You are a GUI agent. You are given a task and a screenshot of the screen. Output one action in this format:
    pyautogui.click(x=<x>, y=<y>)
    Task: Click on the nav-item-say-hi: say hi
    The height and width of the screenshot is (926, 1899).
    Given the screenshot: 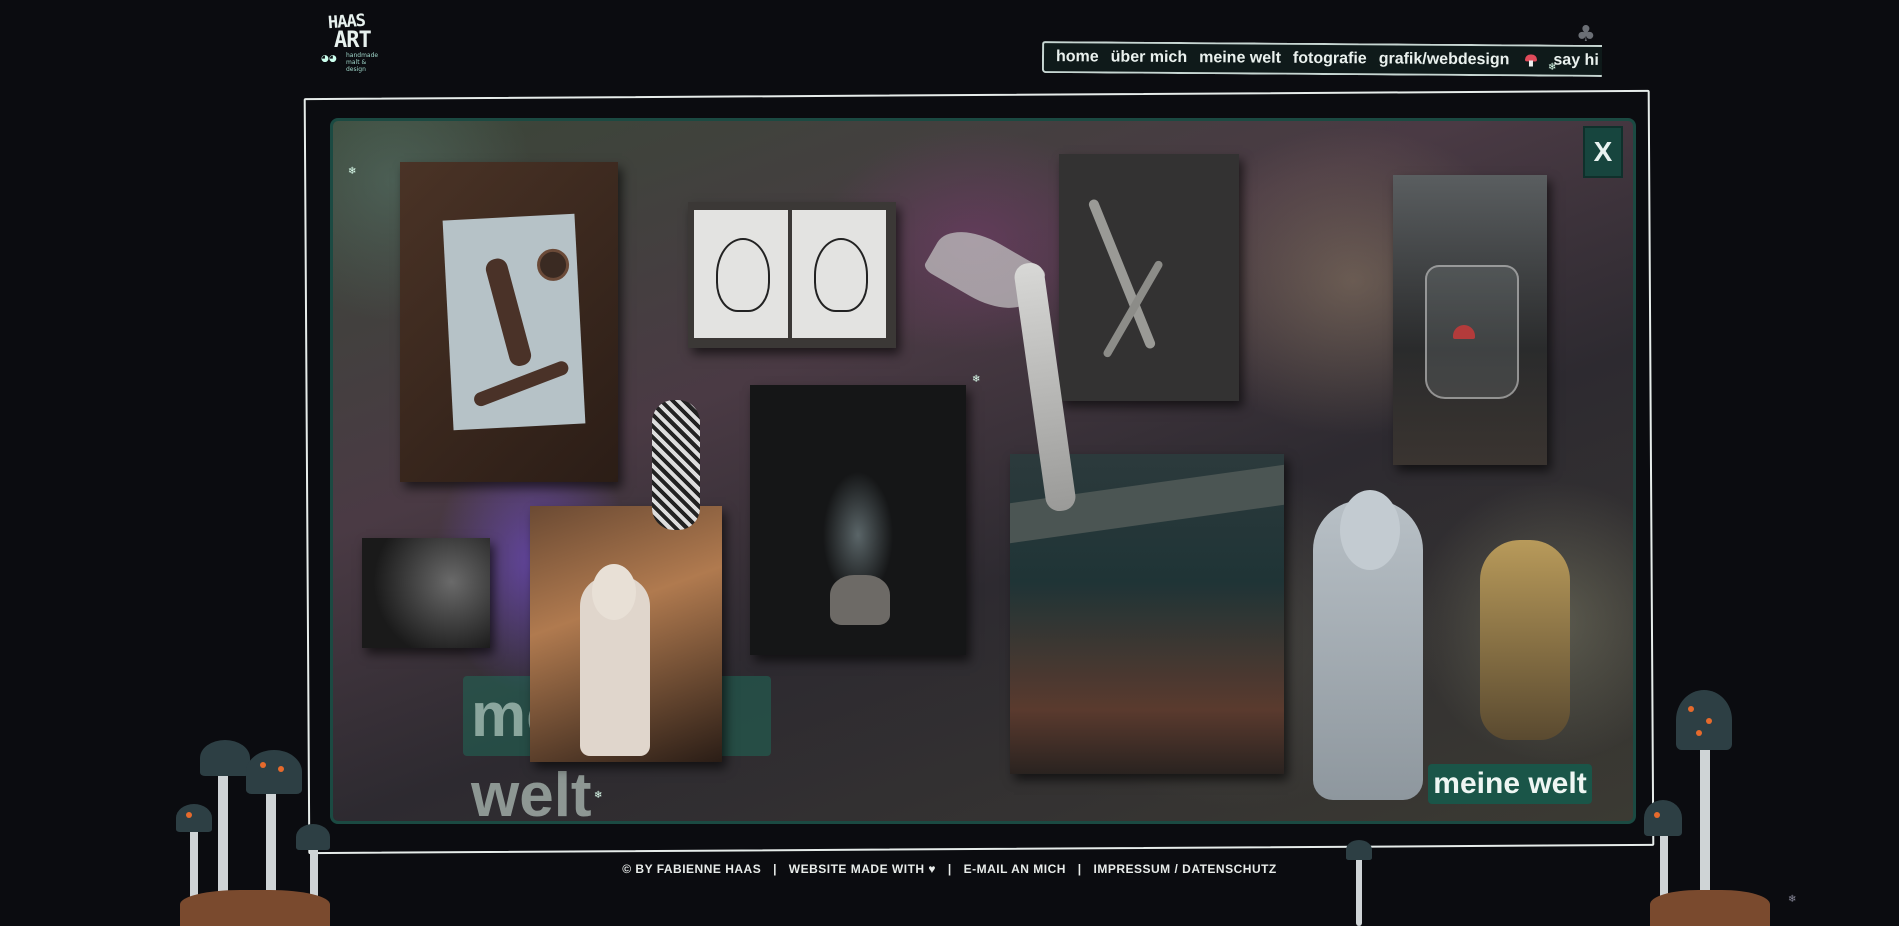 What is the action you would take?
    pyautogui.click(x=1575, y=61)
    